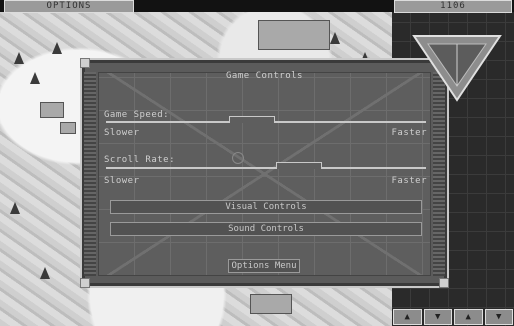 This screenshot has height=326, width=514. What do you see at coordinates (453, 317) in the screenshot?
I see `sidebar-button-row: ▲ ▼ ▲ ▼` at bounding box center [453, 317].